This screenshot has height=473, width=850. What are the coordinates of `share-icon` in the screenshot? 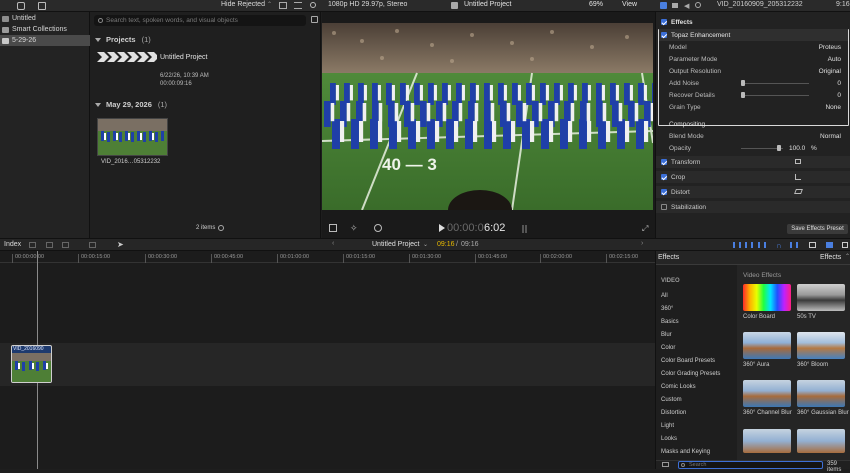 It's located at (42, 6).